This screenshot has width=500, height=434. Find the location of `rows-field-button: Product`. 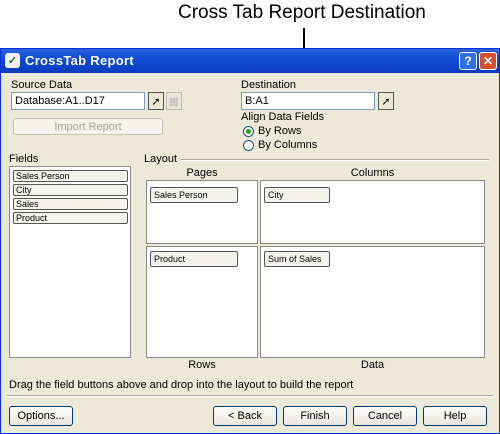

rows-field-button: Product is located at coordinates (194, 259).